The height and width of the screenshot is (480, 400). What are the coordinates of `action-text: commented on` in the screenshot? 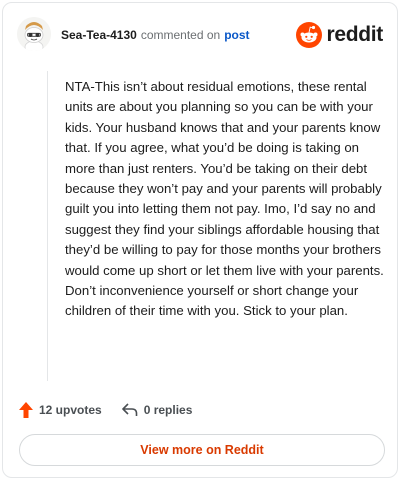 It's located at (180, 35).